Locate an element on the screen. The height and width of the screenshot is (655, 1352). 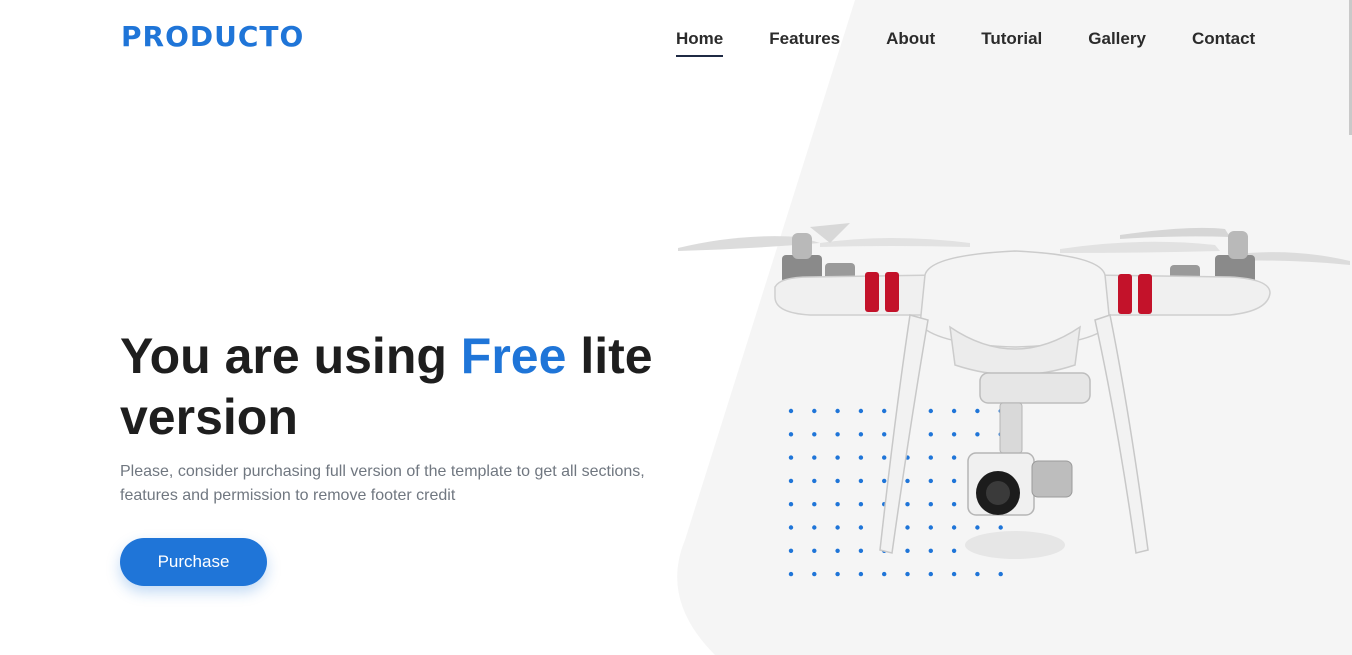
hero-title-part1: You are using is located at coordinates (290, 356).